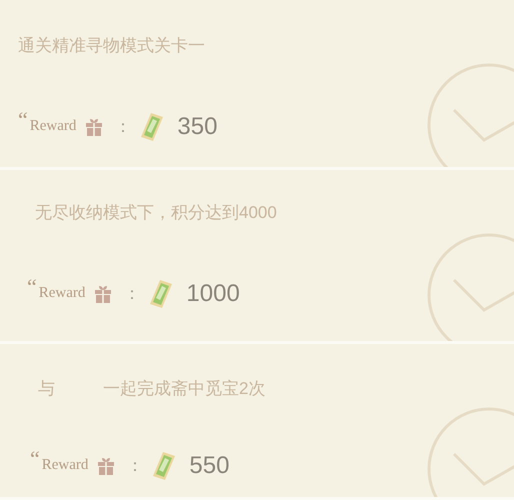 This screenshot has height=500, width=514. I want to click on reward-amount: 350, so click(197, 127).